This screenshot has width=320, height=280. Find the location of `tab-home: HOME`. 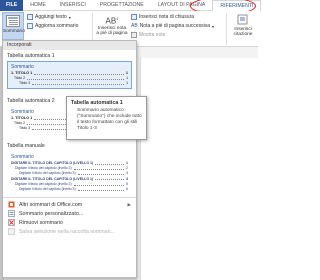

tab-home: HOME is located at coordinates (38, 5).